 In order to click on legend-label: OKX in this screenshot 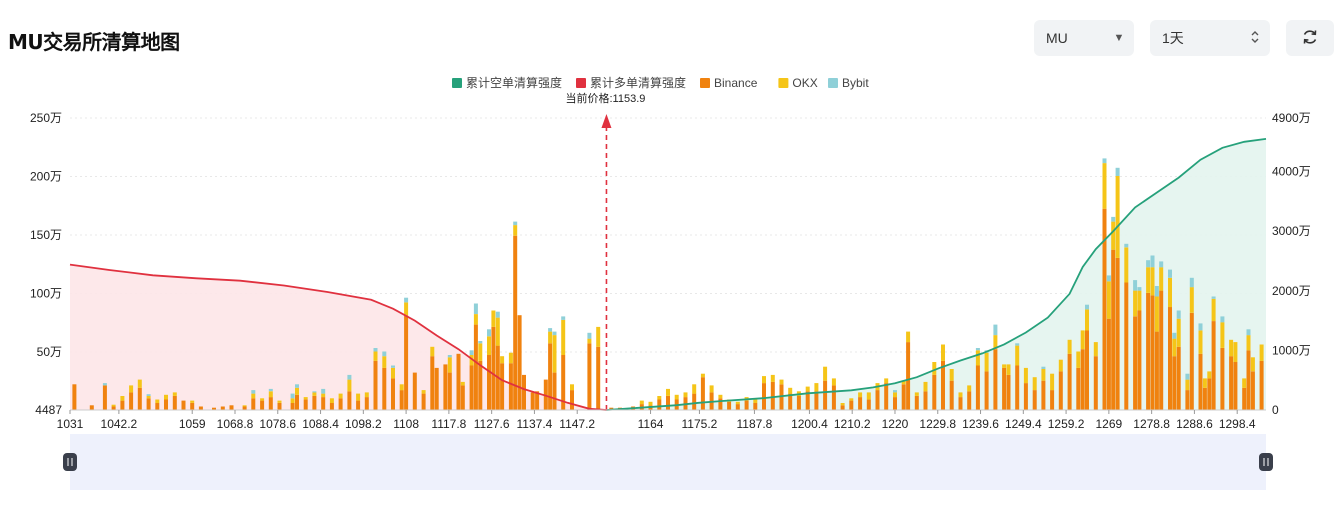, I will do `click(804, 83)`.